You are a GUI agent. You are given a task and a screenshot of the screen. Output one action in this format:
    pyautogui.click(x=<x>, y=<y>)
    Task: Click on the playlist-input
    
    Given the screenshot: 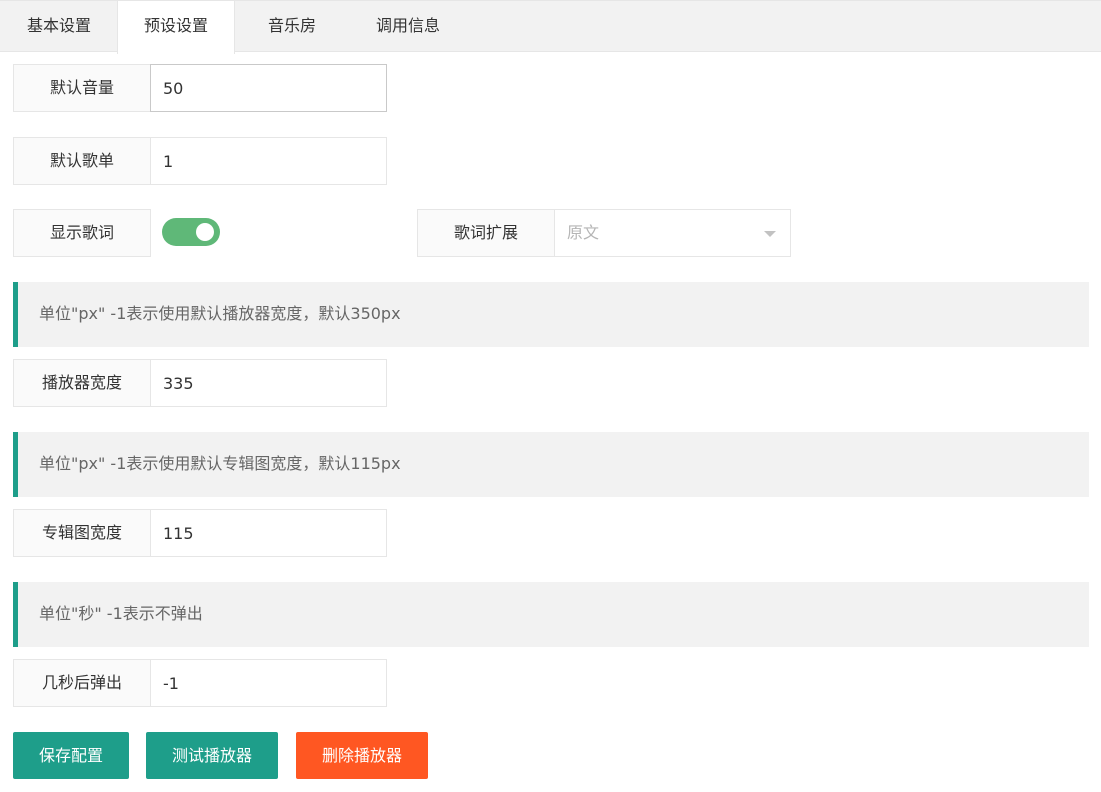 What is the action you would take?
    pyautogui.click(x=268, y=161)
    